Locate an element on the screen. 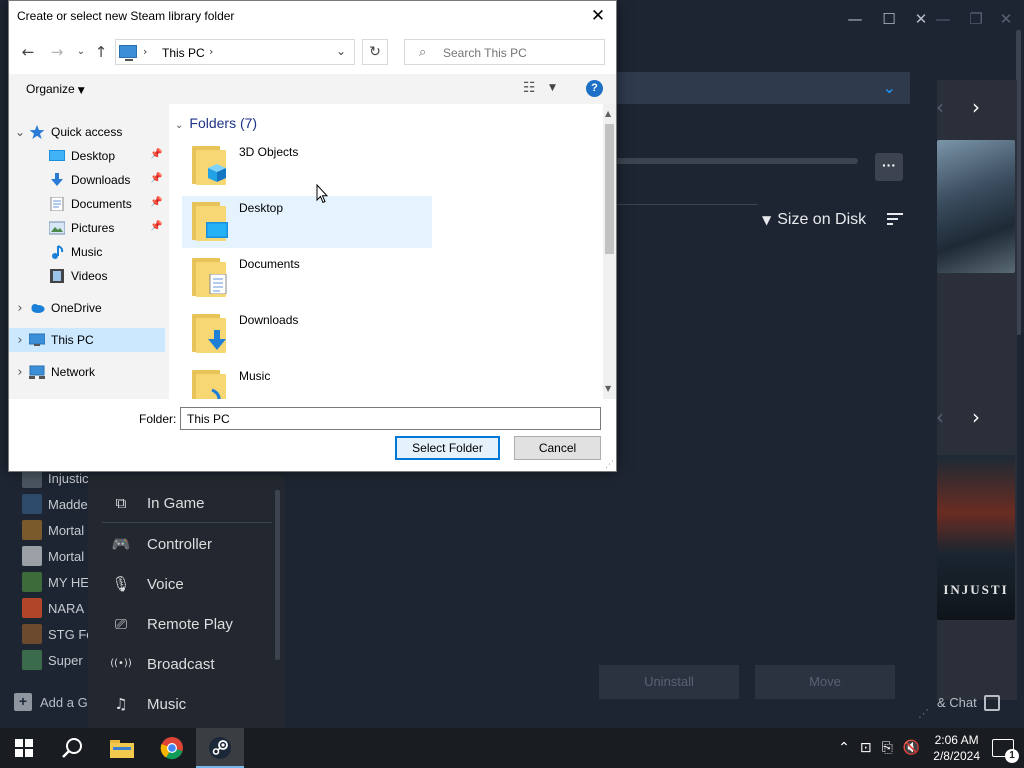 The width and height of the screenshot is (1024, 768). game-list-item: Madde is located at coordinates (47, 504).